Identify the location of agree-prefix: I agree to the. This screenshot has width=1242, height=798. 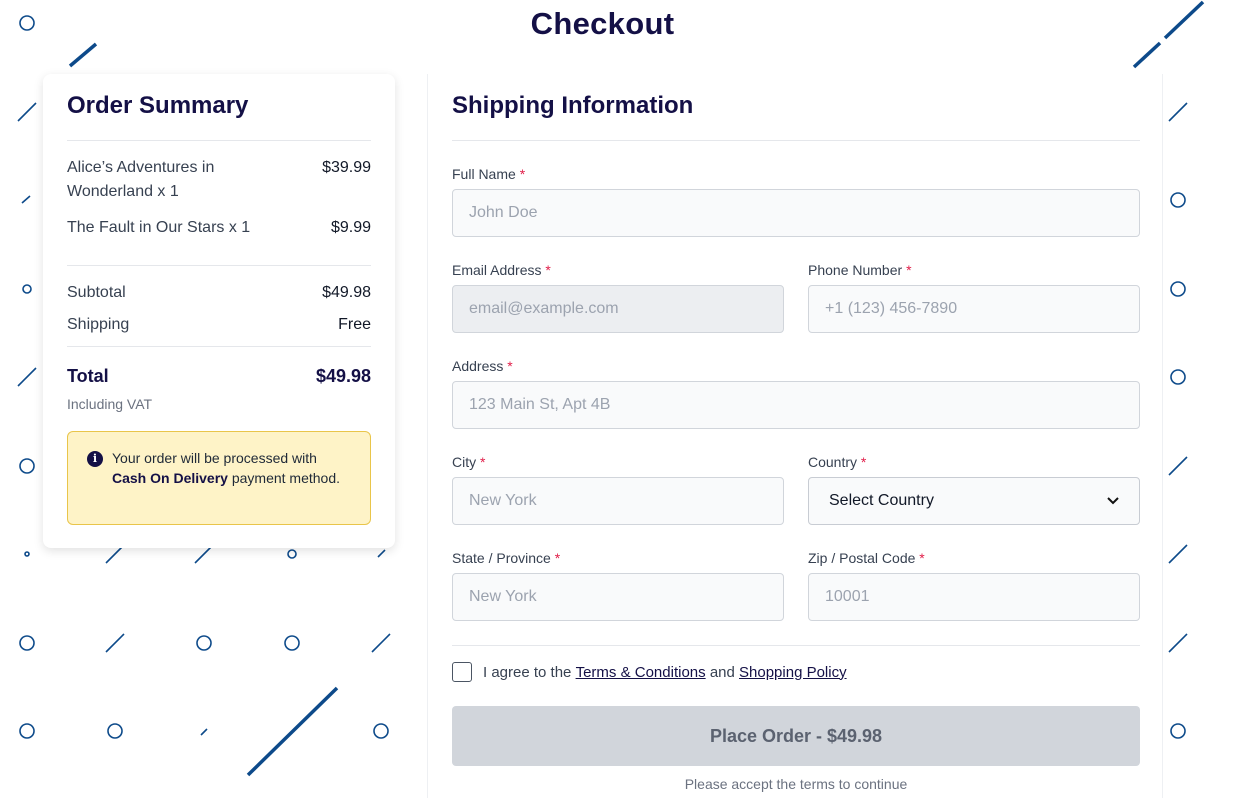
(527, 672).